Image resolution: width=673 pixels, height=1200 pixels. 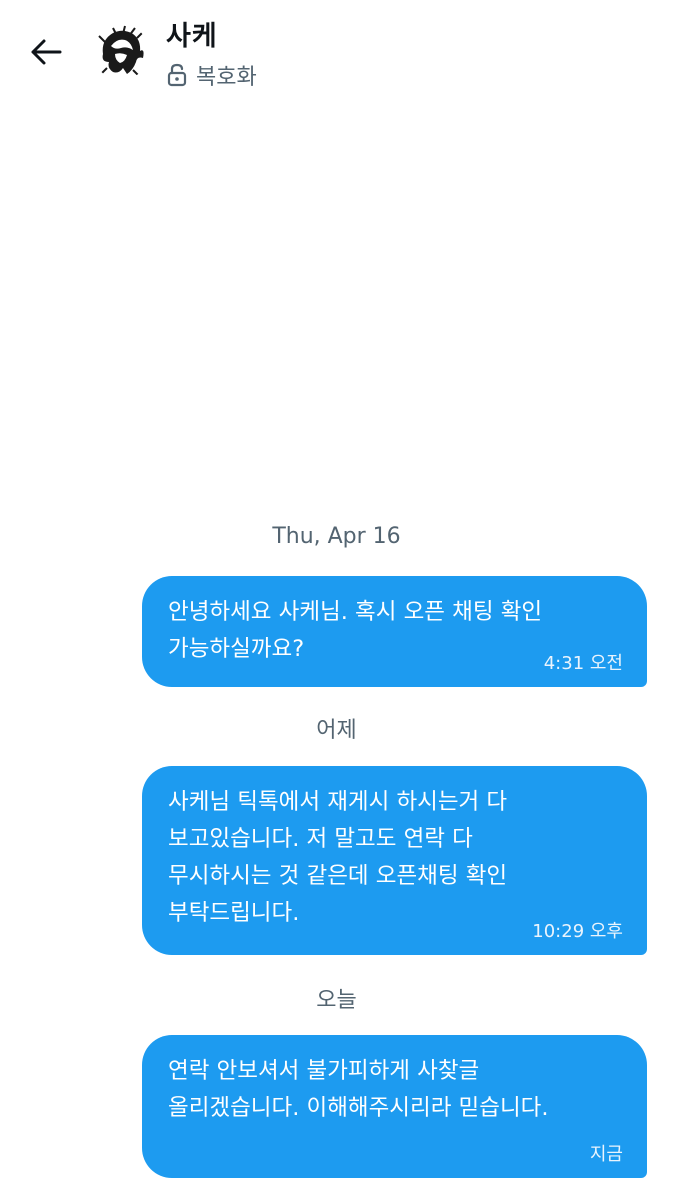 I want to click on arrow-left-icon, so click(x=46, y=54).